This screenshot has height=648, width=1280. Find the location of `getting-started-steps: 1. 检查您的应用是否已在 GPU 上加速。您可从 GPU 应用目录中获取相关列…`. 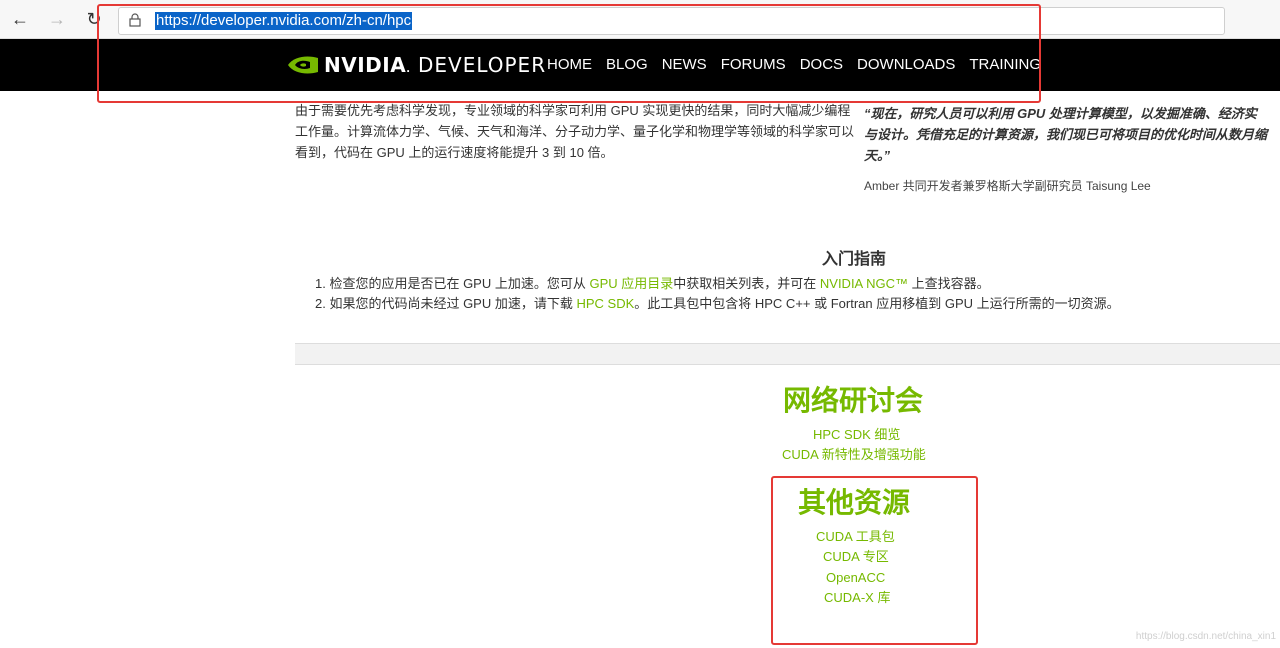

getting-started-steps: 1. 检查您的应用是否已在 GPU 上加速。您可从 GPU 应用目录中获取相关列… is located at coordinates (717, 294).